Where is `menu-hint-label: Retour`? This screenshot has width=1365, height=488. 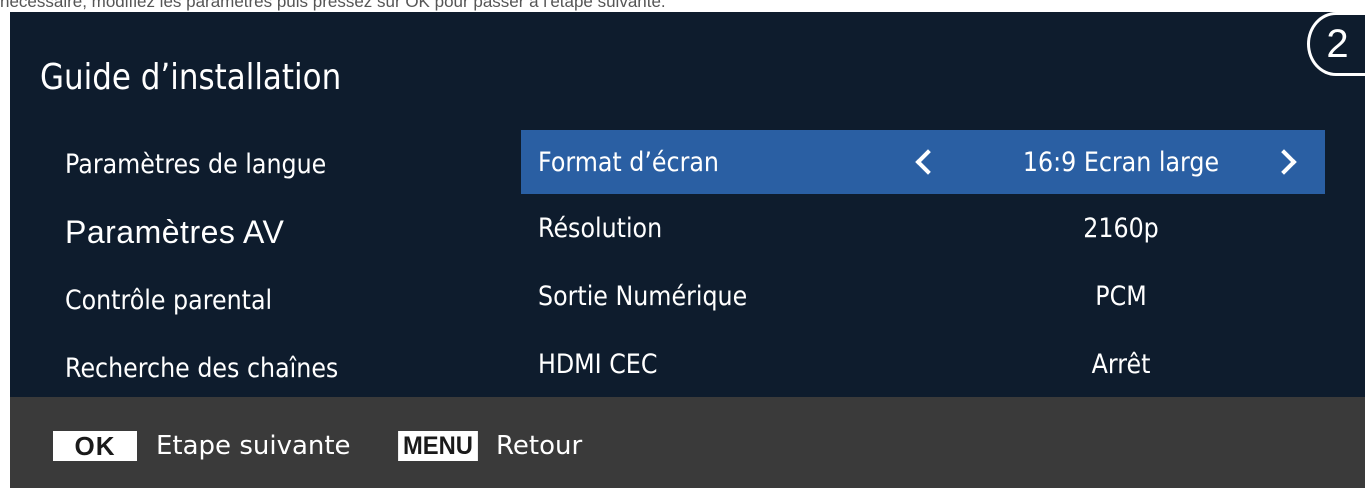 menu-hint-label: Retour is located at coordinates (539, 446).